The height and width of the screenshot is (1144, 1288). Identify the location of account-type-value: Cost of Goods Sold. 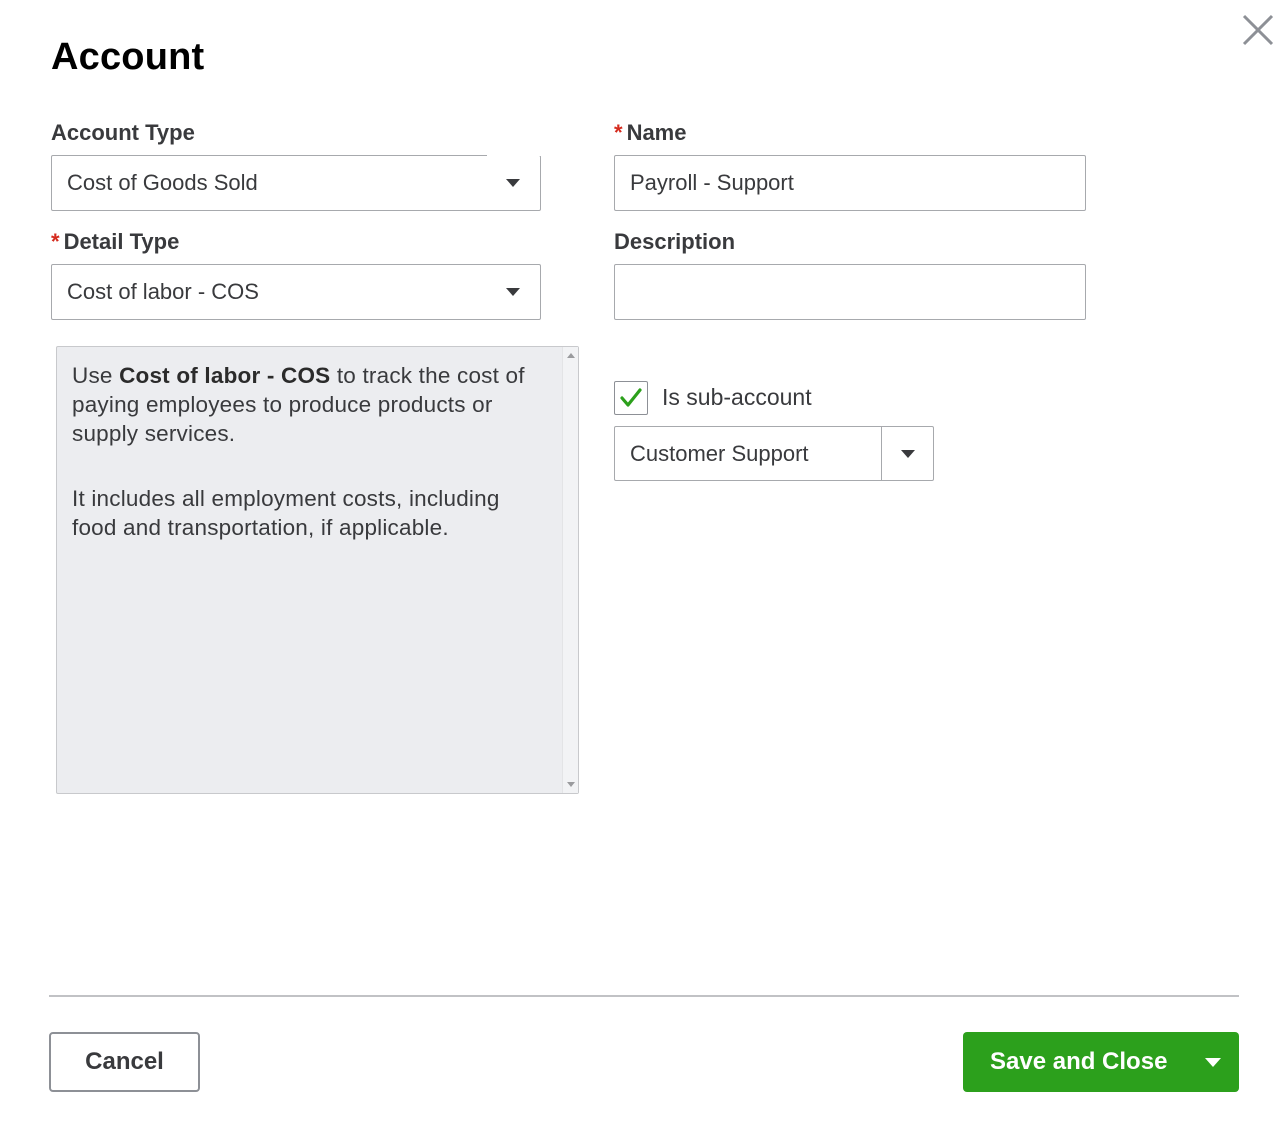
(162, 182).